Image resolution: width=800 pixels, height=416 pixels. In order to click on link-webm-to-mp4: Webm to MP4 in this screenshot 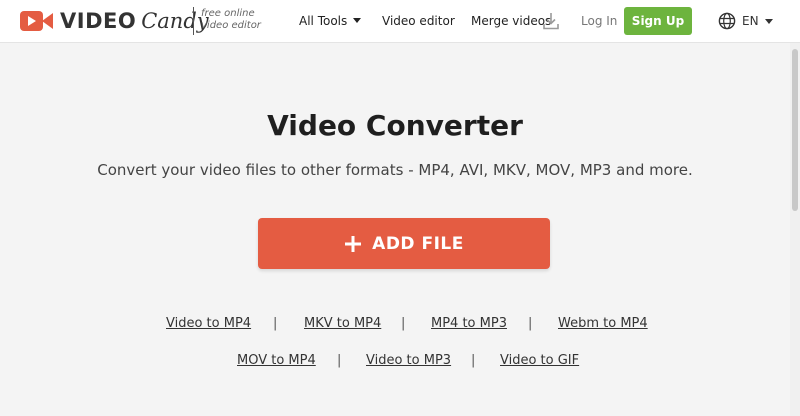, I will do `click(603, 324)`.